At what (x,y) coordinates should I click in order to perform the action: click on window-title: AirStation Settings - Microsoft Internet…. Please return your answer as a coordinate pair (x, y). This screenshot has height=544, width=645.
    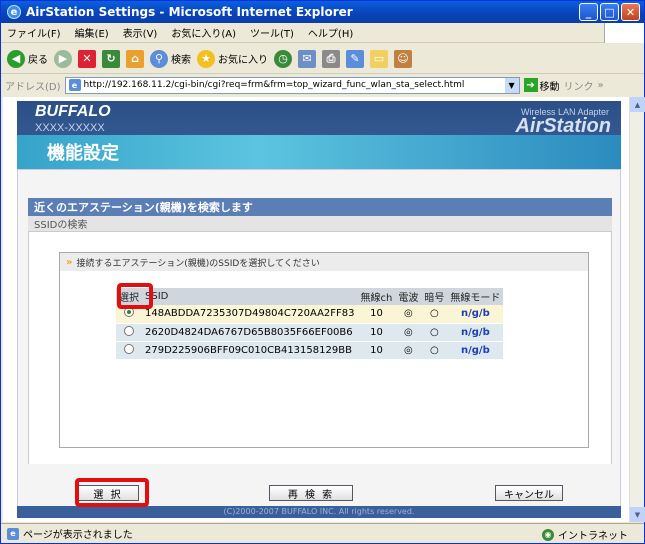
    Looking at the image, I should click on (189, 12).